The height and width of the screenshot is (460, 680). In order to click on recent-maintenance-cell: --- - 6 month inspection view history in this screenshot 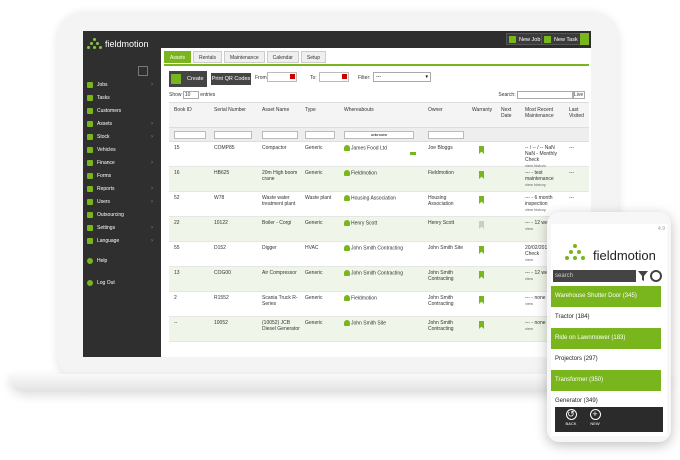, I will do `click(545, 204)`.